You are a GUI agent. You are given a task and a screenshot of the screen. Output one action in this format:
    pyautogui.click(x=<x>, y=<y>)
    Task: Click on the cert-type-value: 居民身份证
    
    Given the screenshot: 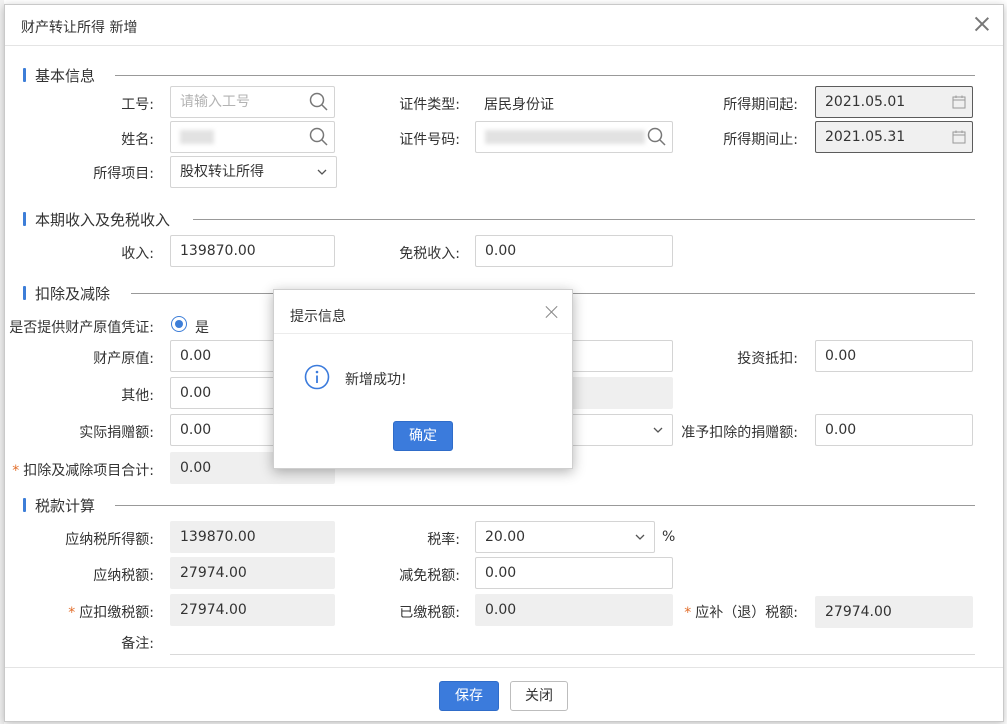 What is the action you would take?
    pyautogui.click(x=519, y=105)
    